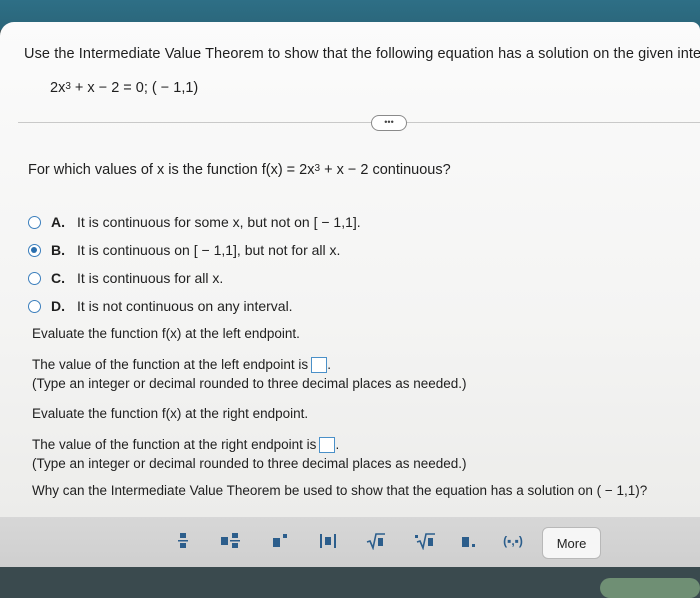 The image size is (700, 598). I want to click on absolute-value-icon, so click(328, 541).